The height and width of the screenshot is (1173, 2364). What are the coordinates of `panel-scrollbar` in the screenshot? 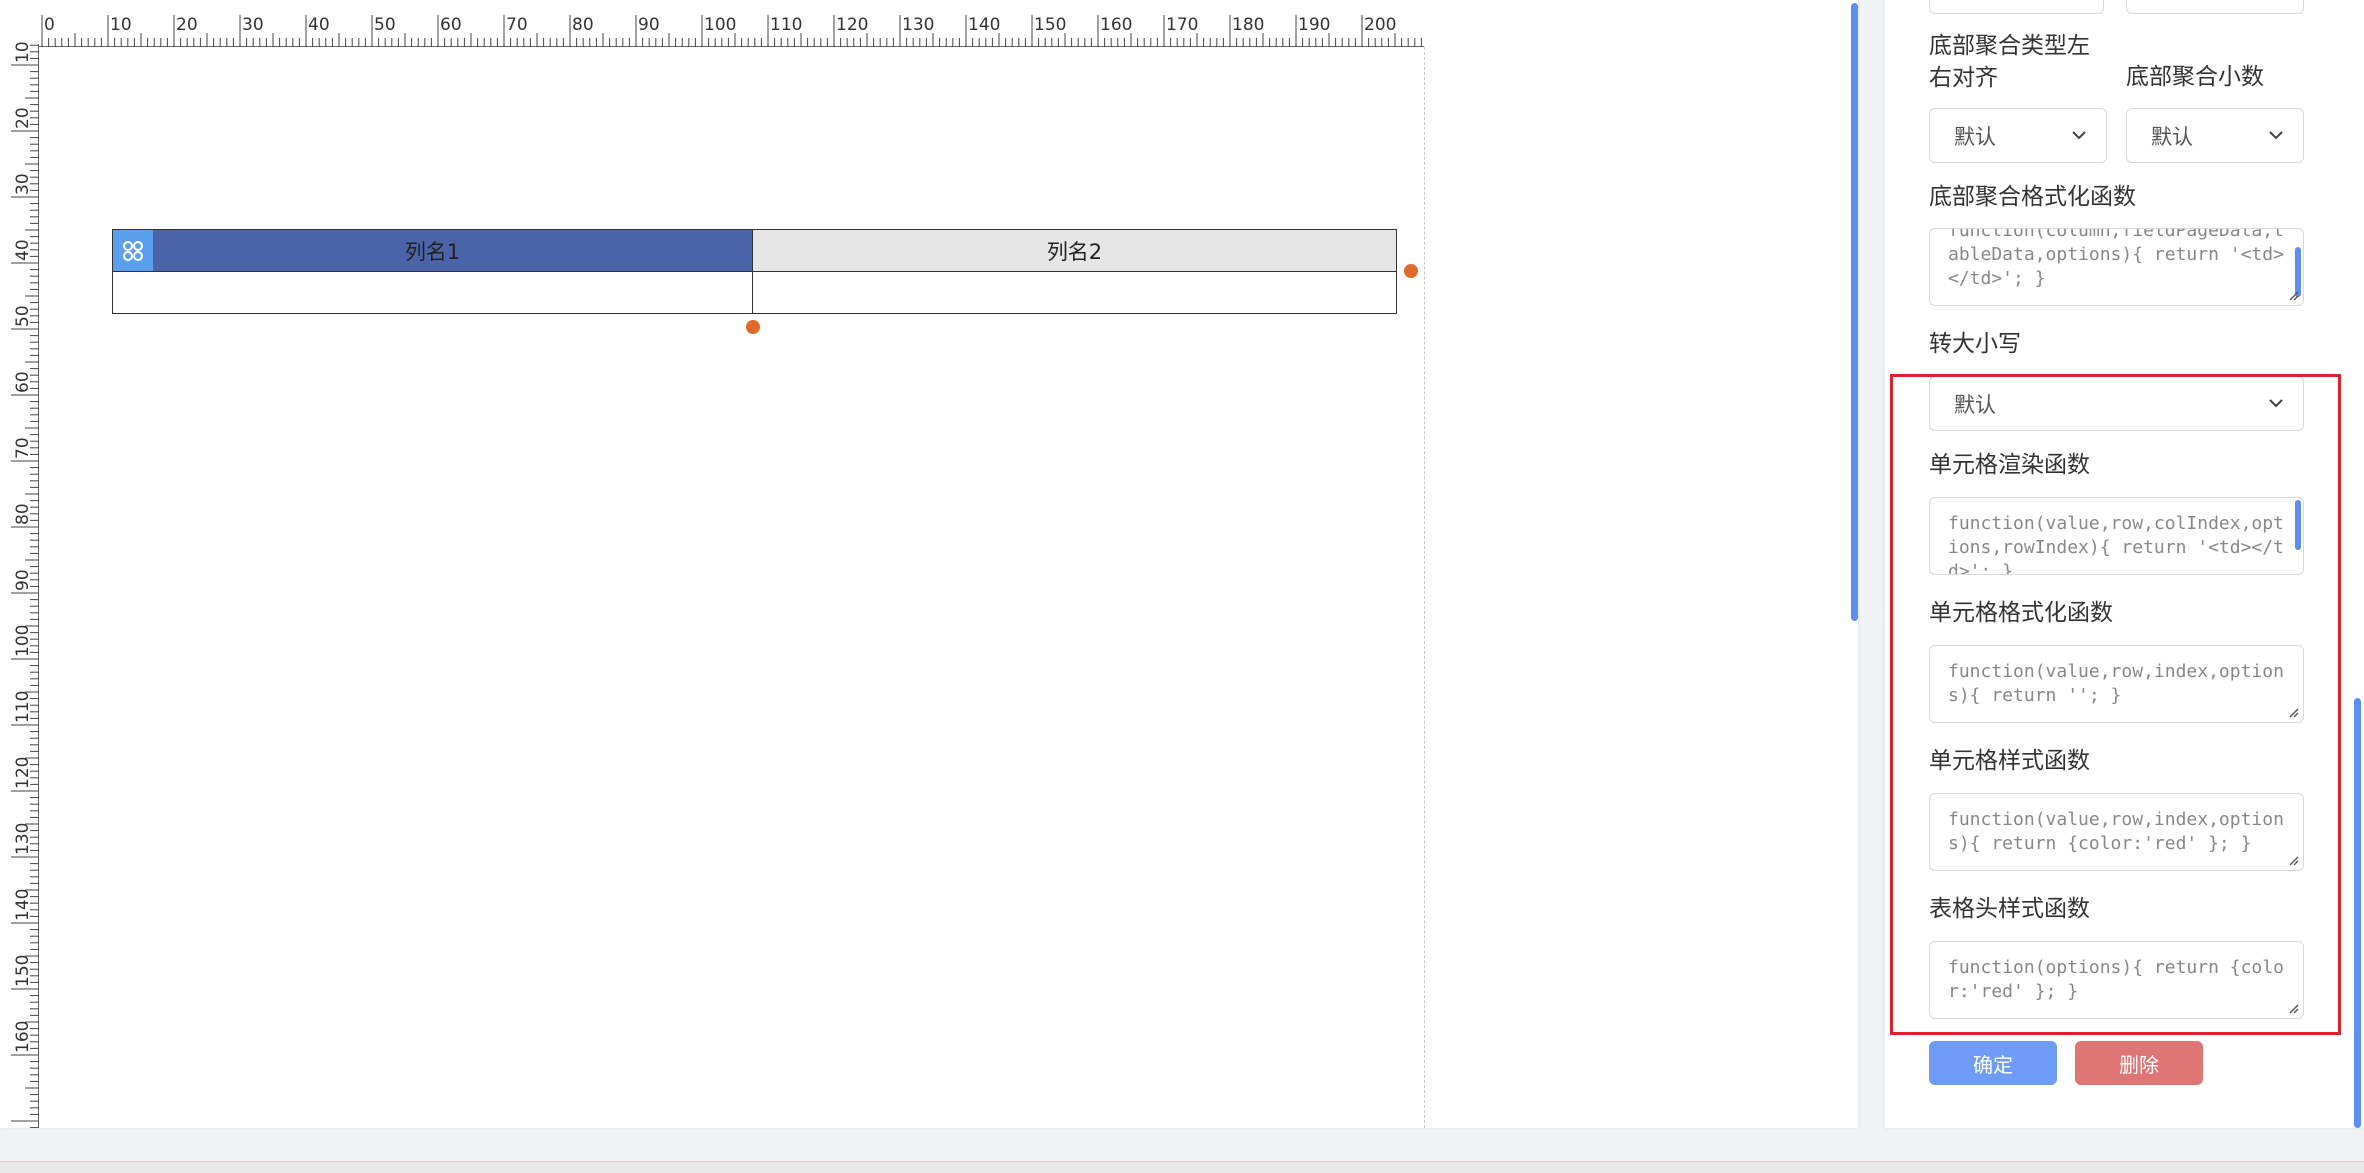 It's located at (2357, 913).